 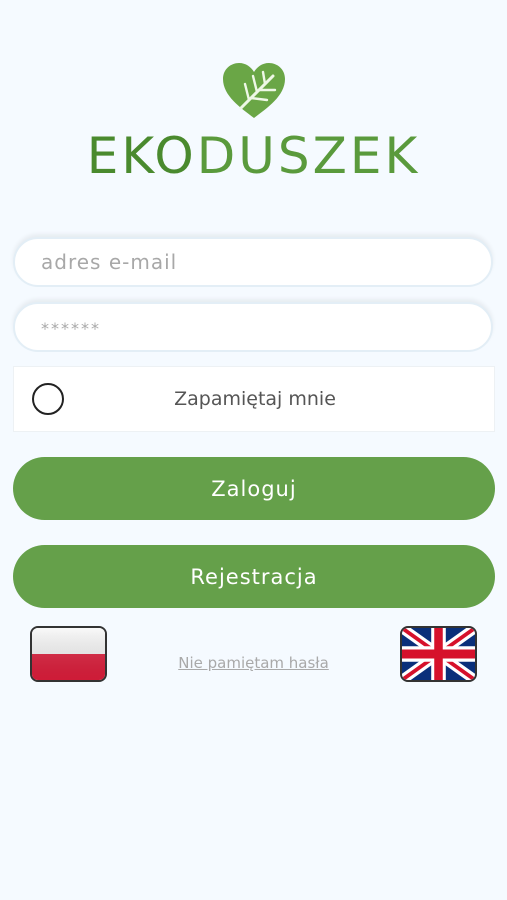 I want to click on uk-flag-icon, so click(x=438, y=654).